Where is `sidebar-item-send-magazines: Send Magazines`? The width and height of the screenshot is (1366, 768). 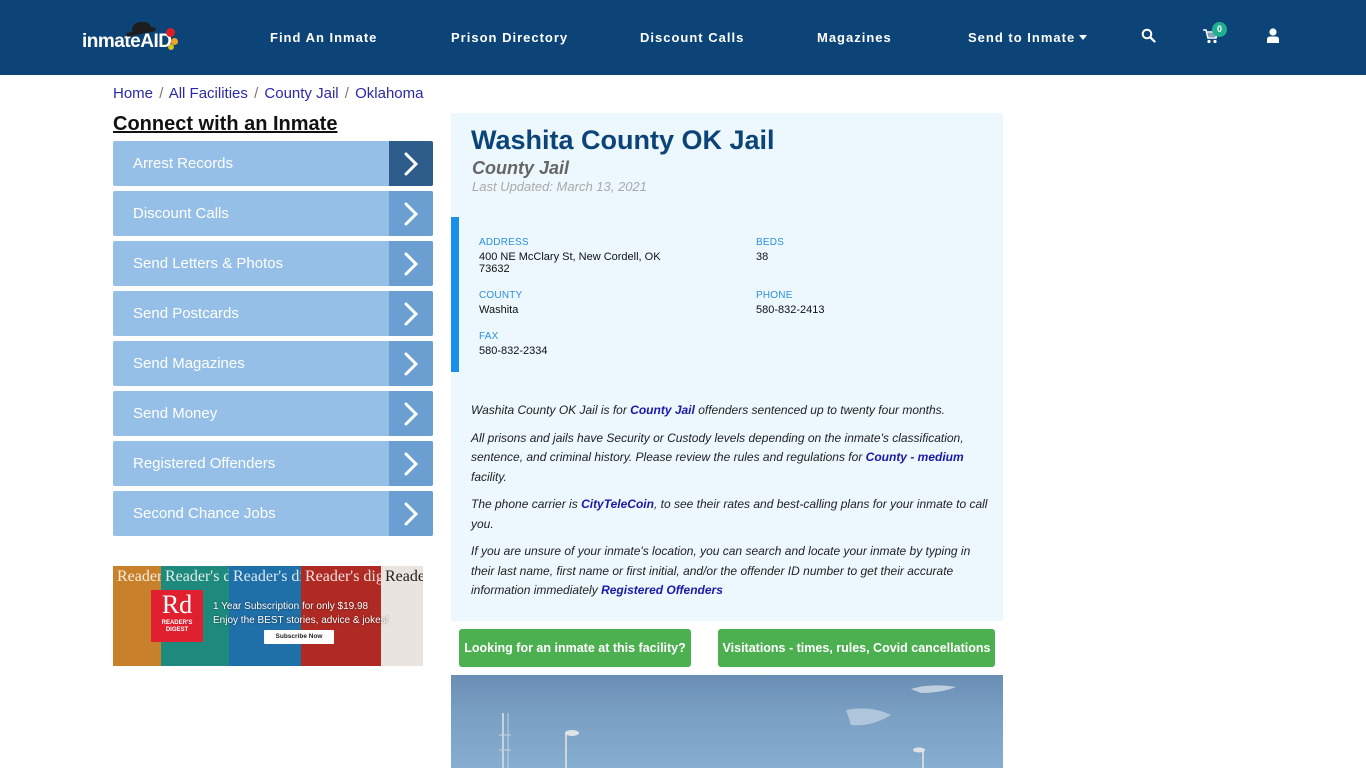
sidebar-item-send-magazines: Send Magazines is located at coordinates (273, 363).